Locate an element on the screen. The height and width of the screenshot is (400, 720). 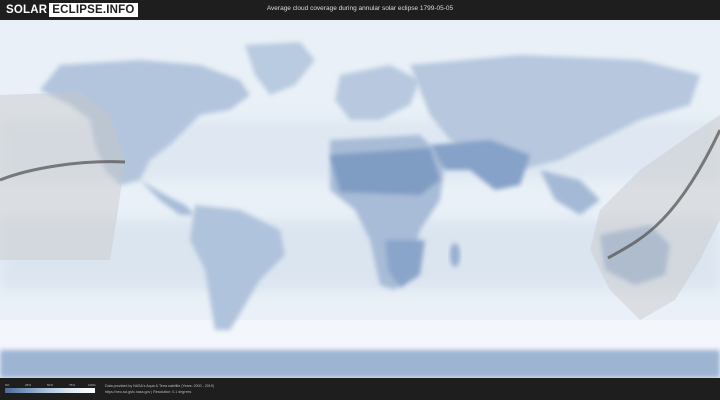
cloud-coverage-legend is located at coordinates (50, 390).